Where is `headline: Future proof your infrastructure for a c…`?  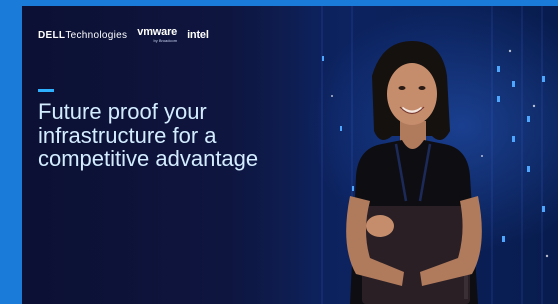 headline: Future proof your infrastructure for a c… is located at coordinates (173, 135).